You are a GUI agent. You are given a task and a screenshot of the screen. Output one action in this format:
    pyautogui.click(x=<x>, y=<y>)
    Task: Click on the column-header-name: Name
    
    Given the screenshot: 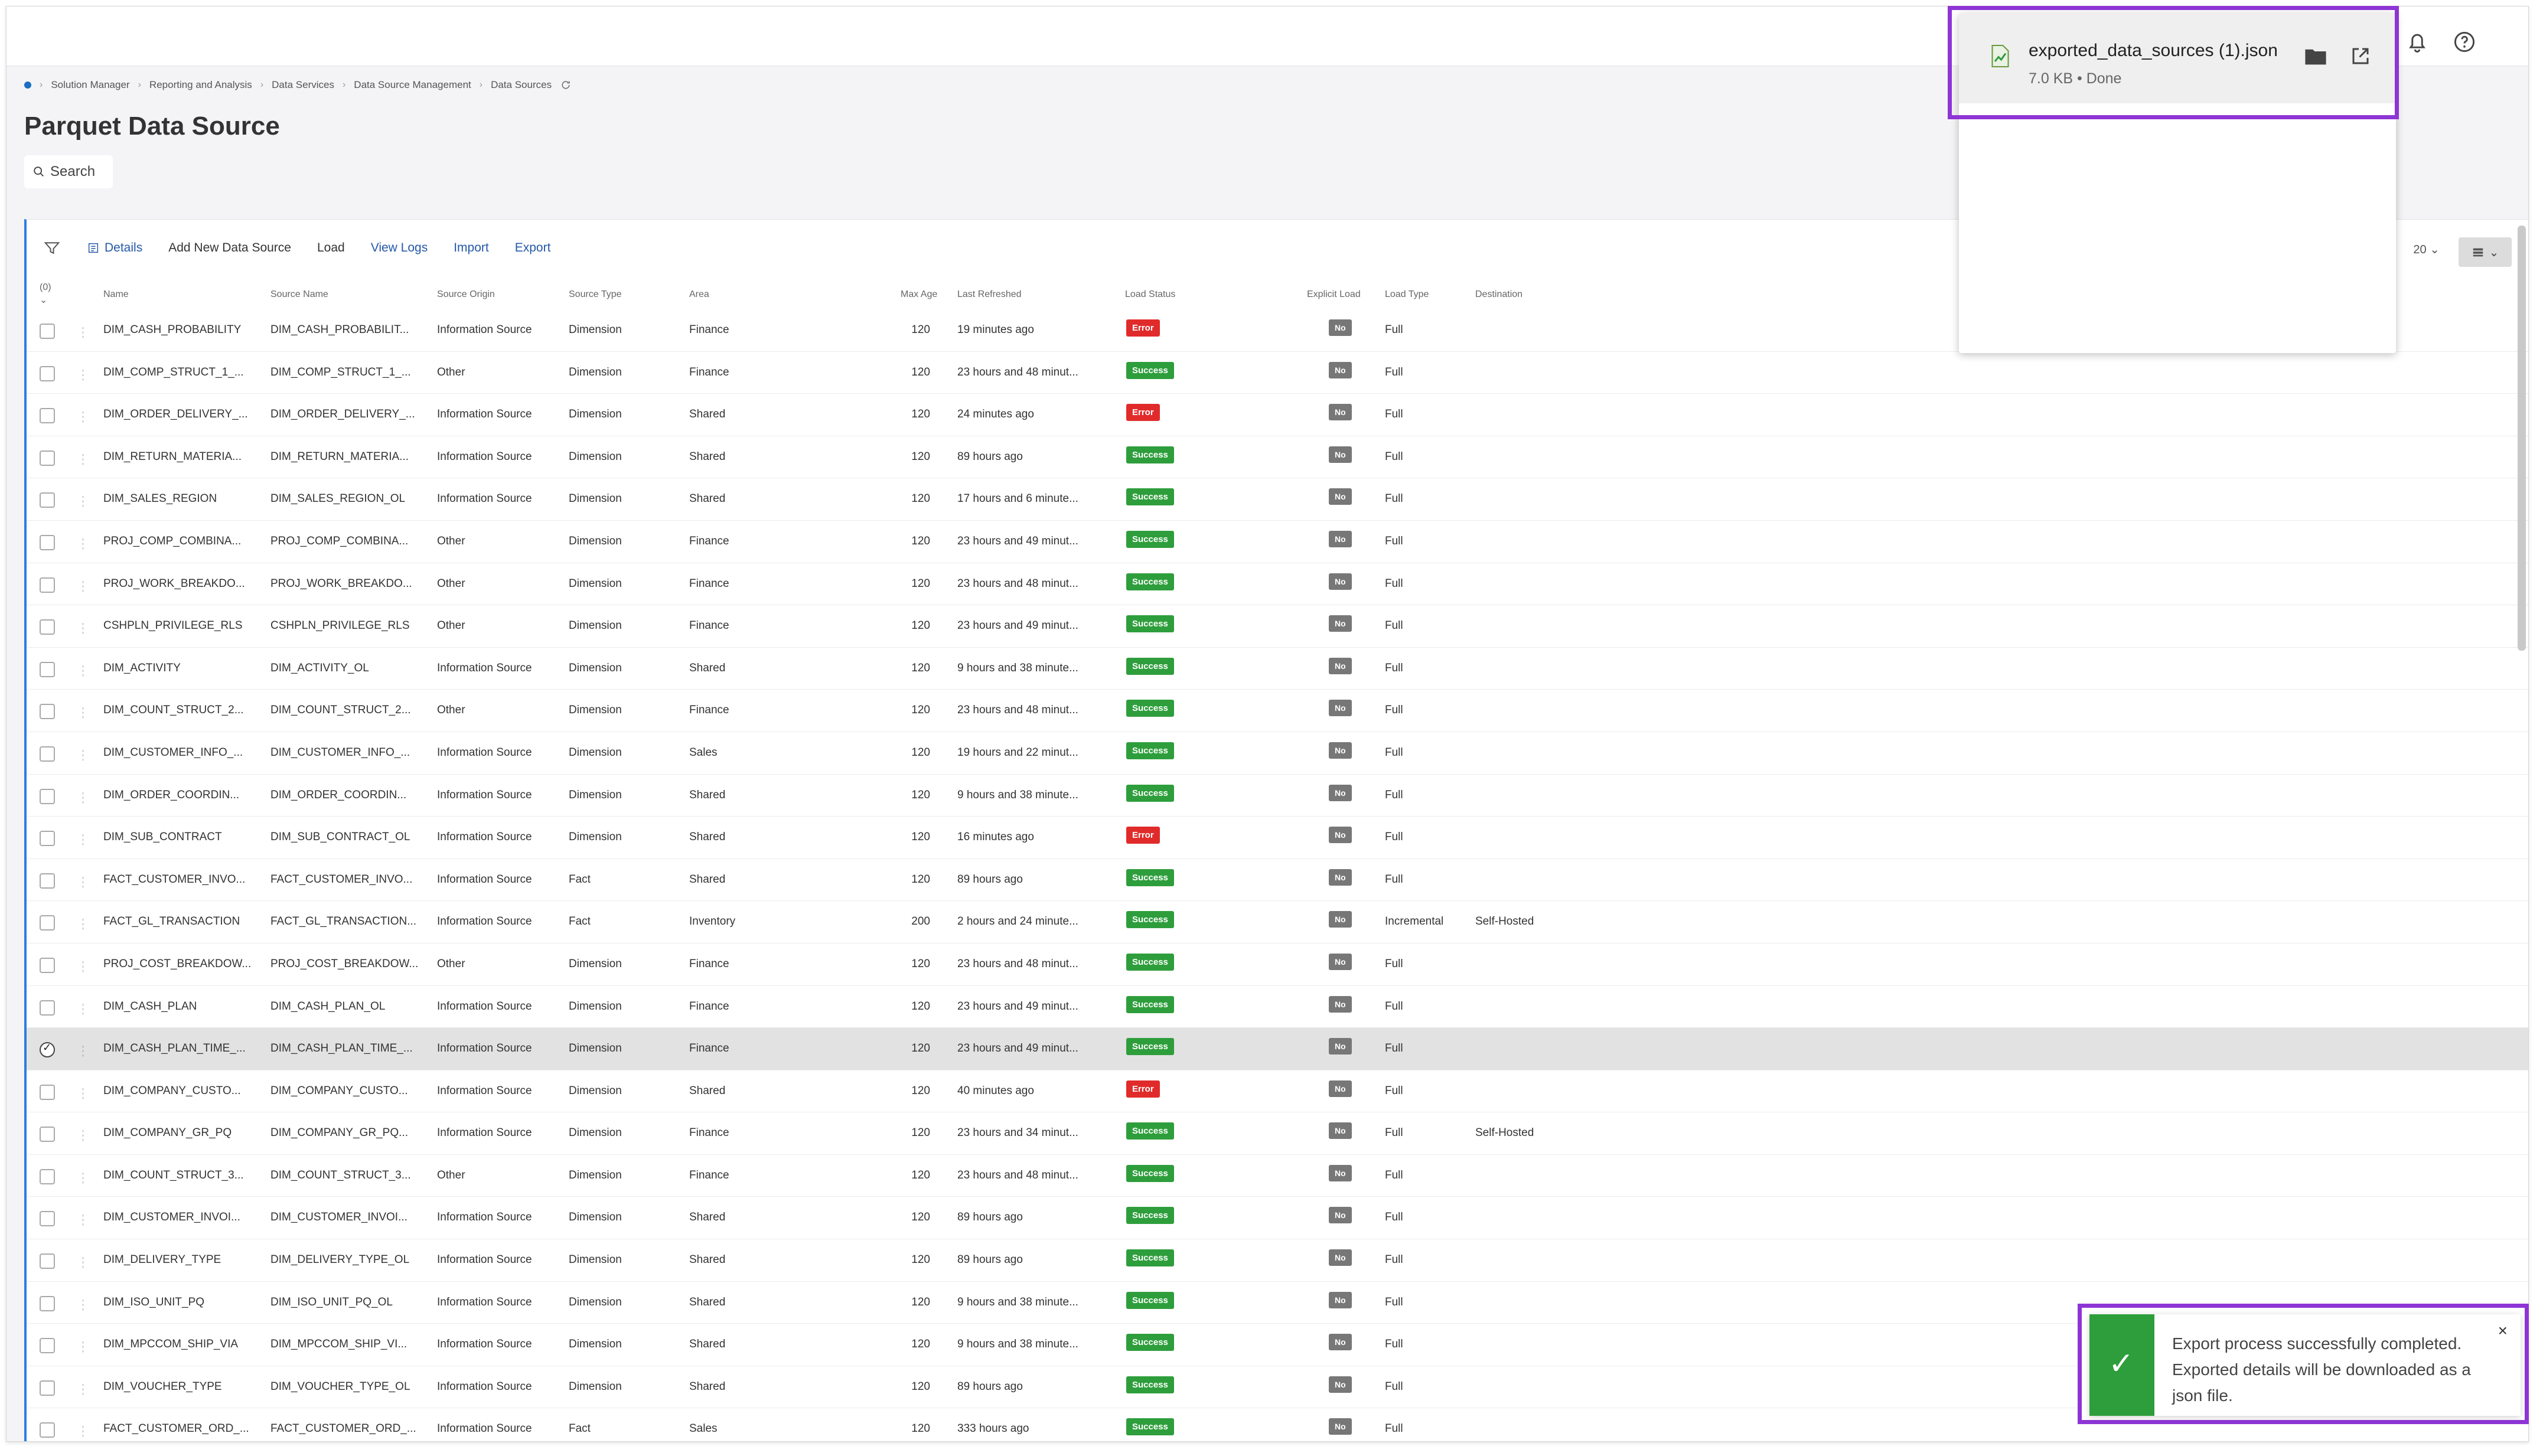 What is the action you would take?
    pyautogui.click(x=116, y=294)
    